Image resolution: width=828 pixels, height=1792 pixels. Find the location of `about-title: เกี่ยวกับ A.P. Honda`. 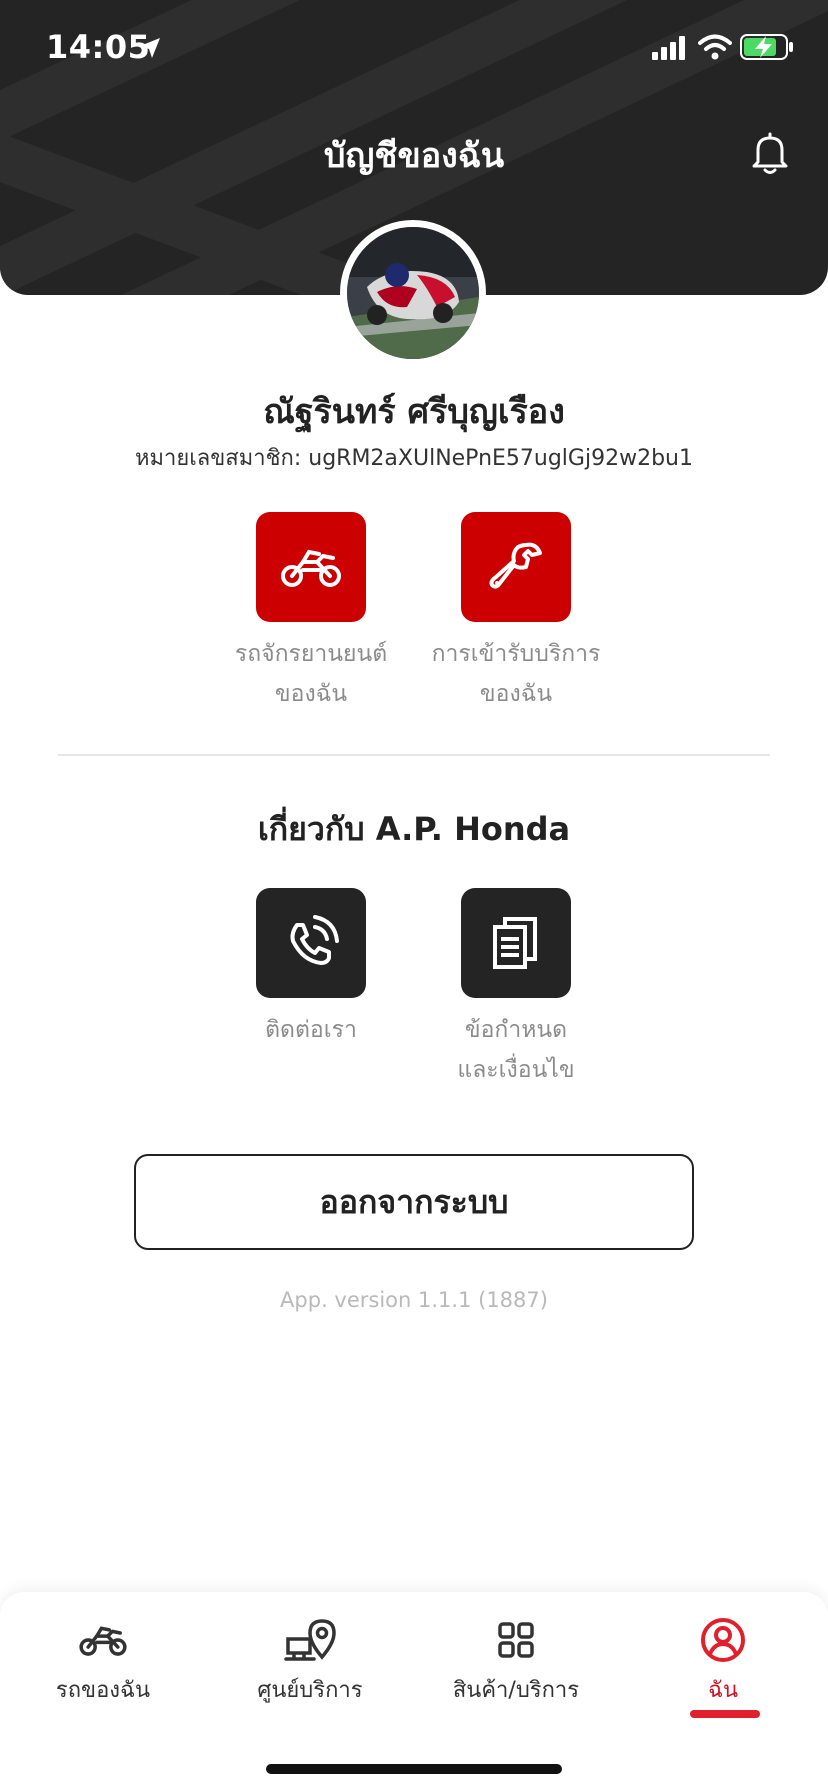

about-title: เกี่ยวกับ A.P. Honda is located at coordinates (414, 829).